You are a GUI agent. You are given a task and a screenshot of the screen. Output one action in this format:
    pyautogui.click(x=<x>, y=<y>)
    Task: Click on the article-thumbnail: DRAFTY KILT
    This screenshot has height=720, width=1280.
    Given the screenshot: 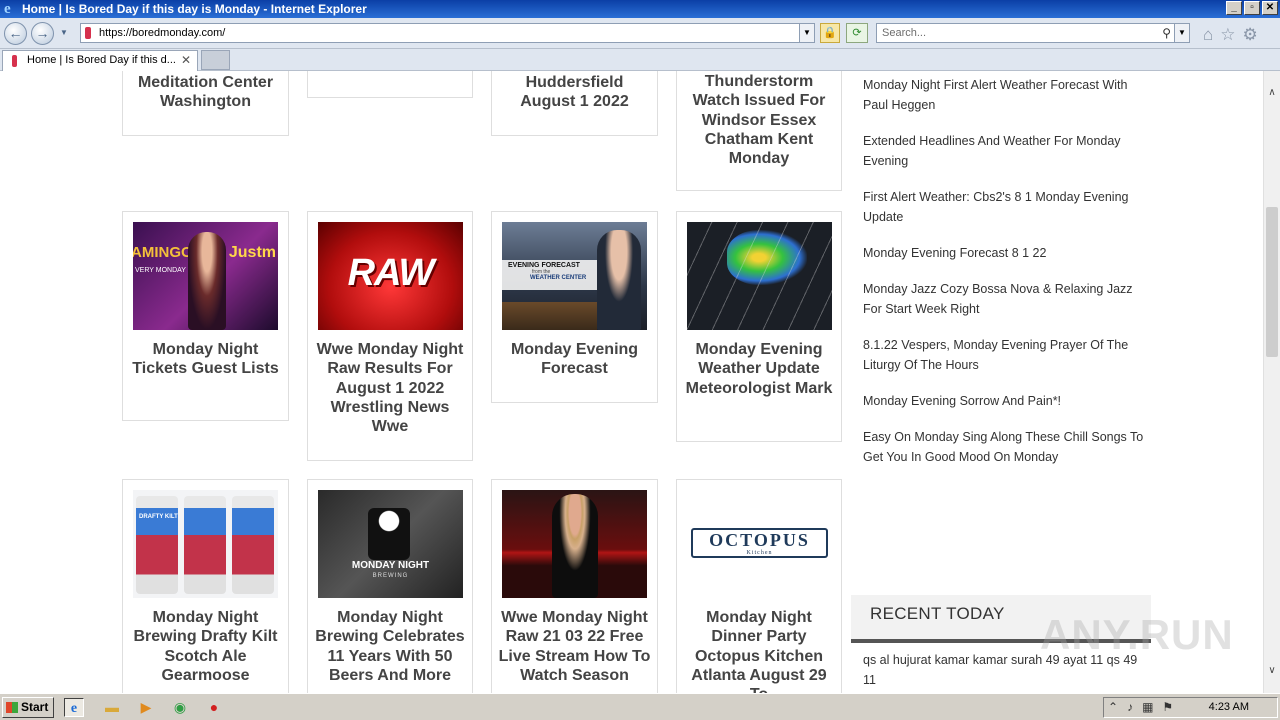 What is the action you would take?
    pyautogui.click(x=205, y=544)
    